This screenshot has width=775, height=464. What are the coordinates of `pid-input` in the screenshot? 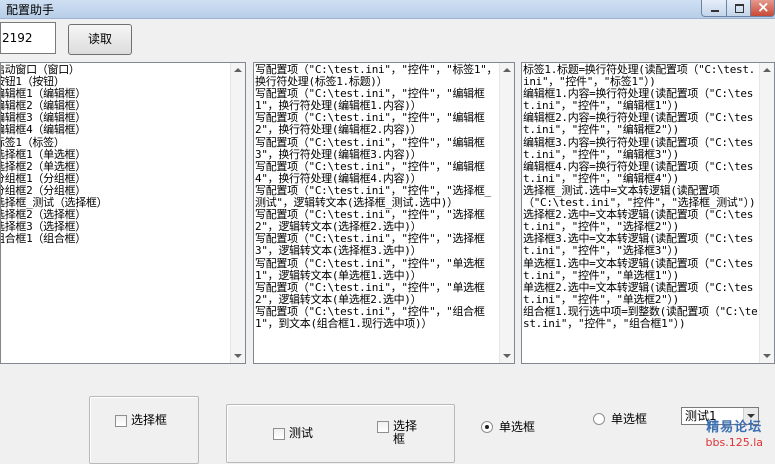 It's located at (28, 38).